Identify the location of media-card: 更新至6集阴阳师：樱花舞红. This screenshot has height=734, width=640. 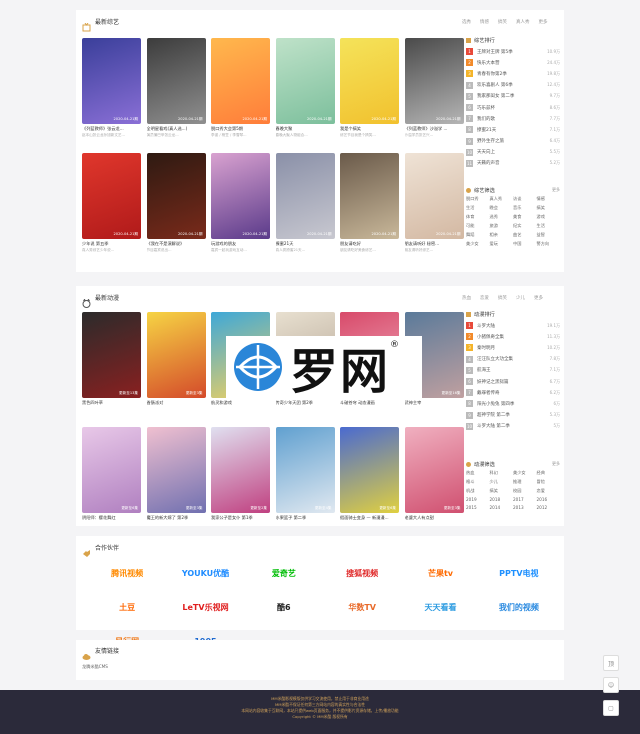
(111, 474).